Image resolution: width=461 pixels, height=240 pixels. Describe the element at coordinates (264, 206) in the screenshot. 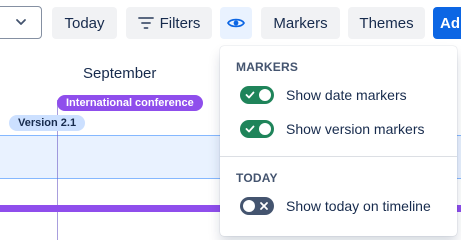

I see `close-icon` at that location.